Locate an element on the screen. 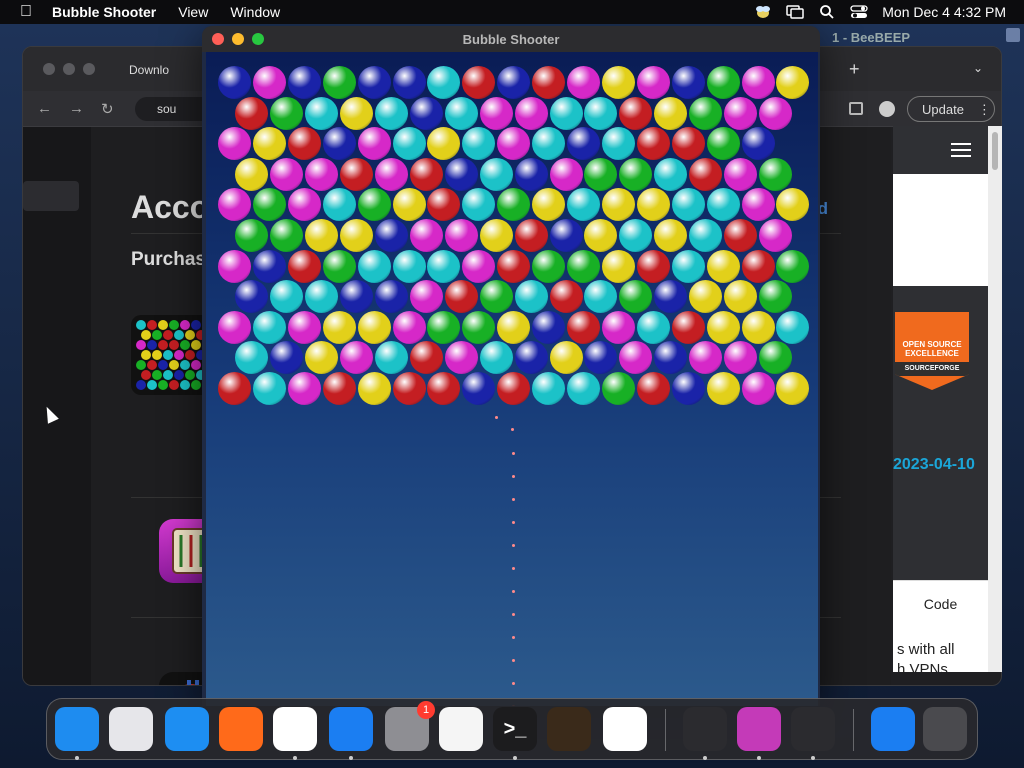 The width and height of the screenshot is (1024, 768). badge-line-3: SOURCEFORGE is located at coordinates (932, 369).